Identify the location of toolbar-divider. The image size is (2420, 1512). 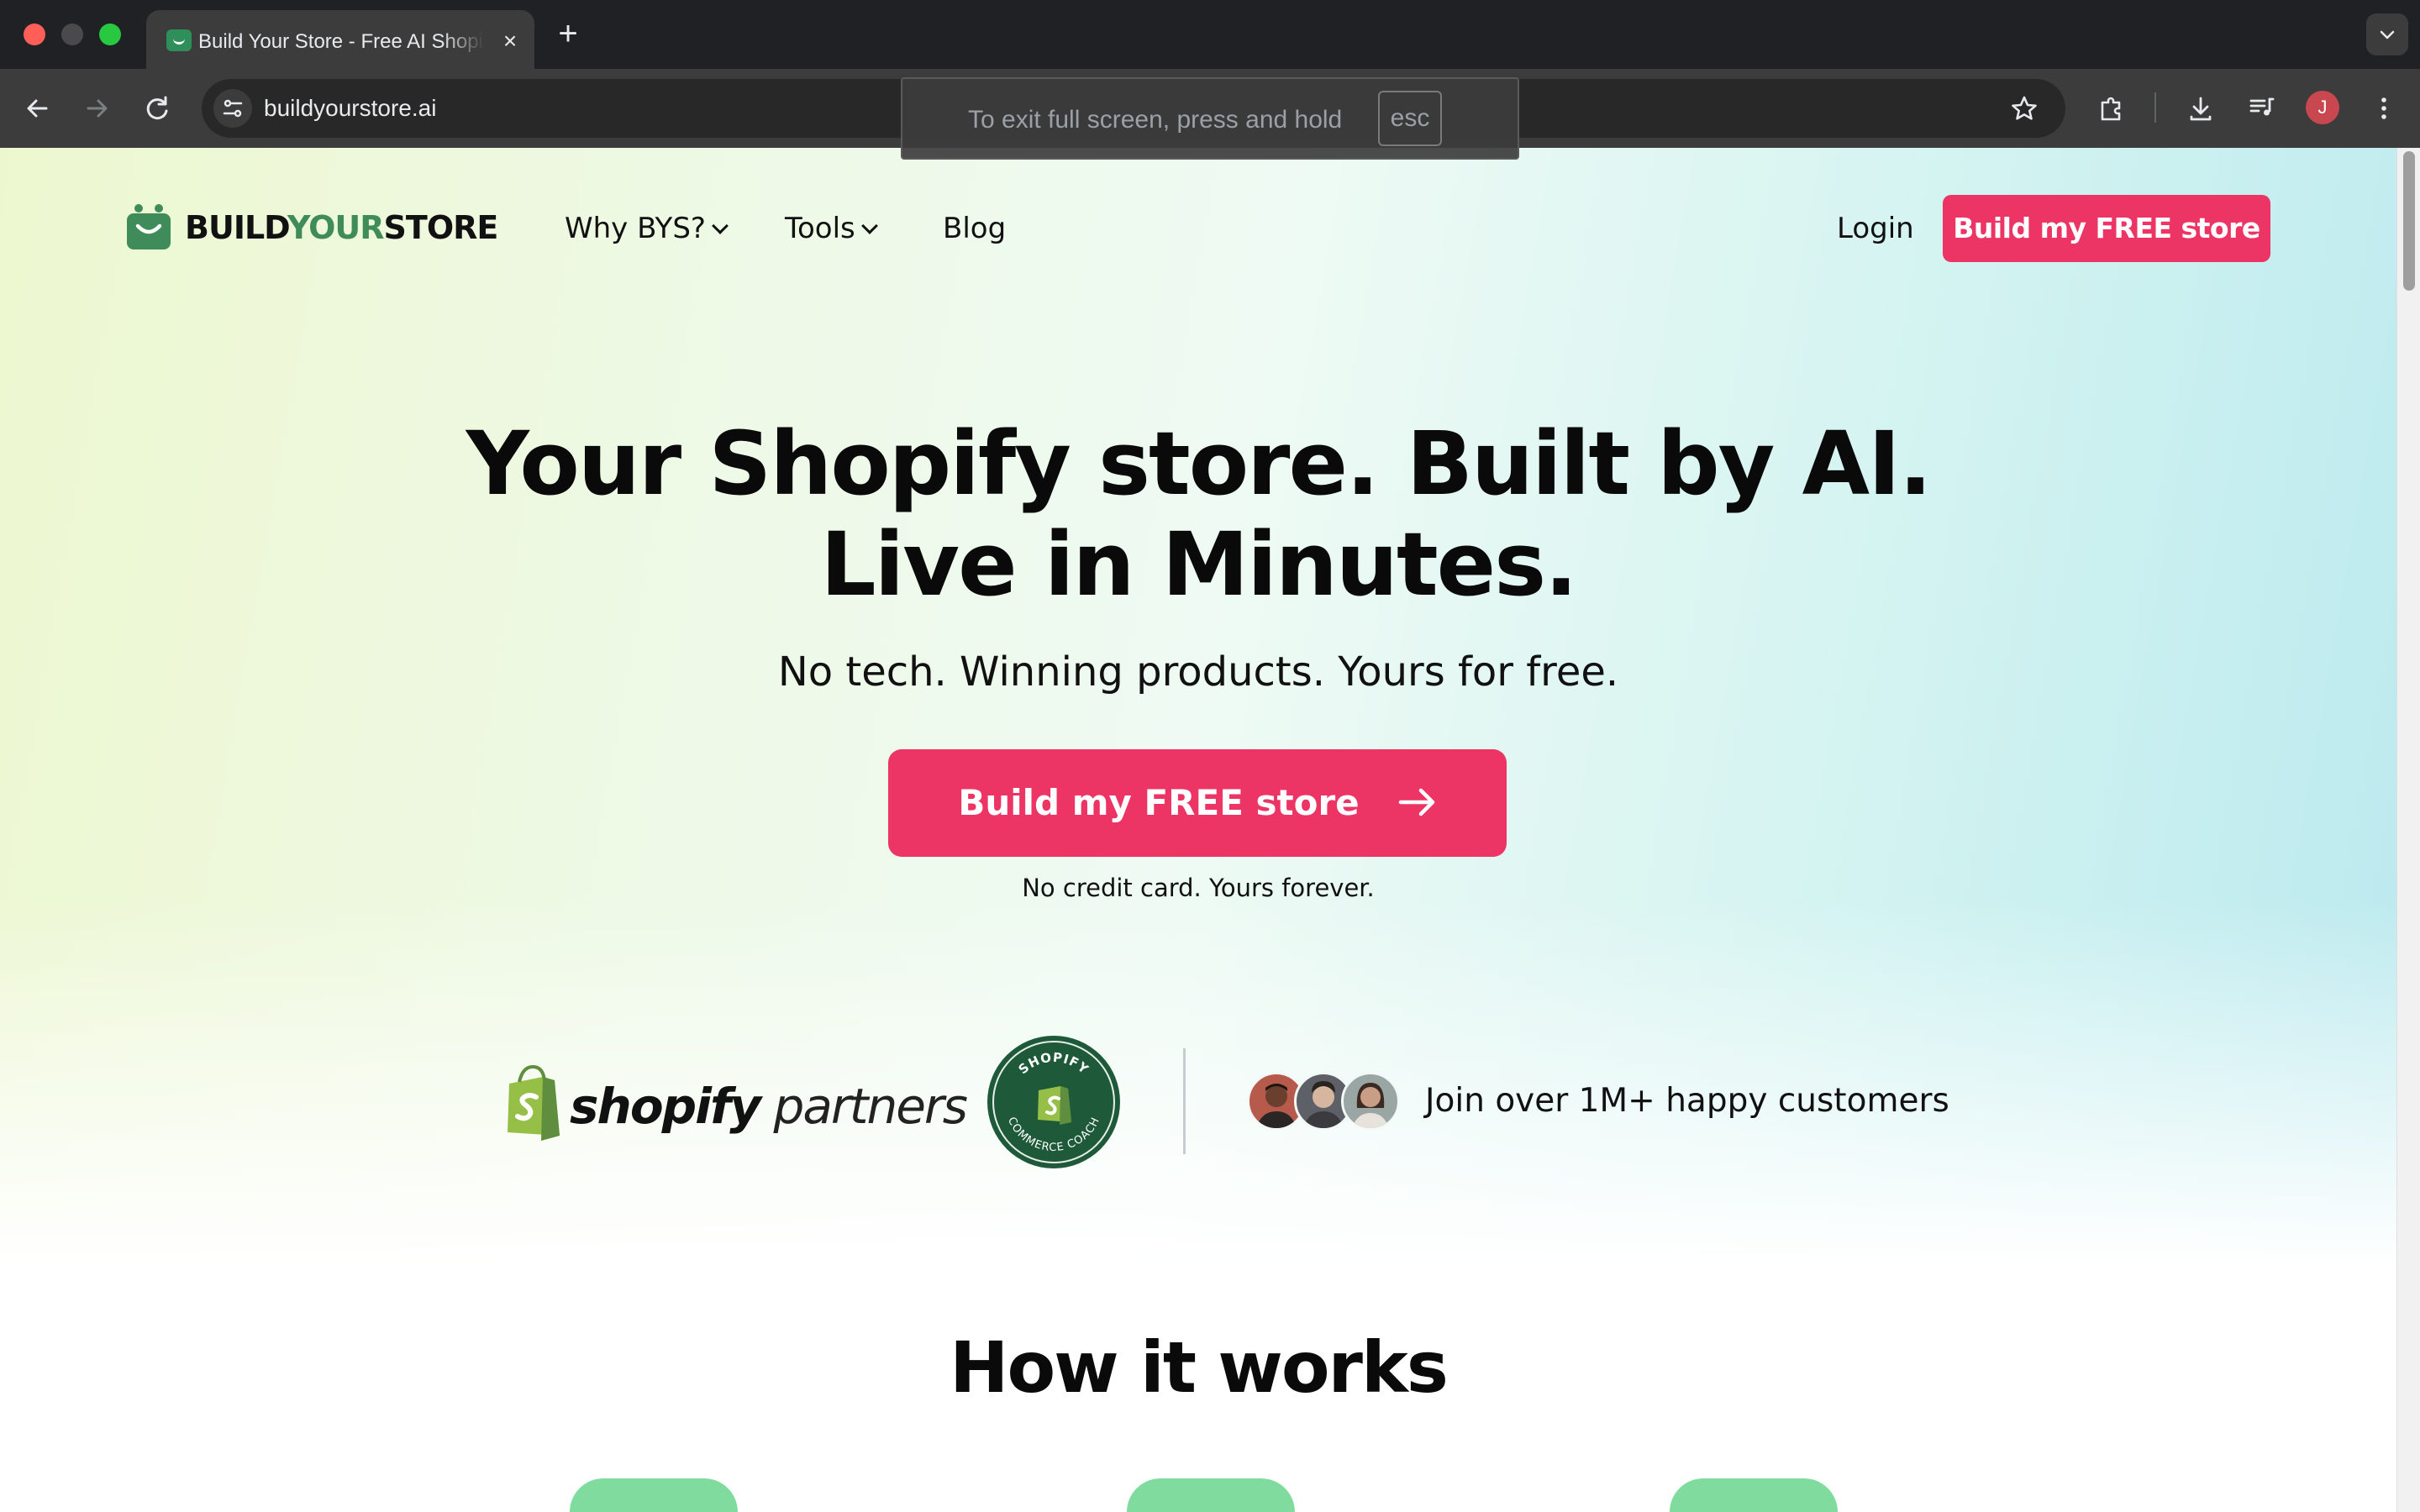
(2155, 107).